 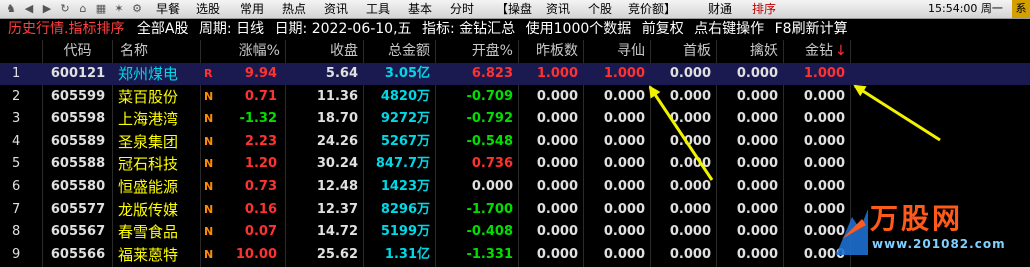 What do you see at coordinates (939, 244) in the screenshot?
I see `watermark-url: www.201082.com` at bounding box center [939, 244].